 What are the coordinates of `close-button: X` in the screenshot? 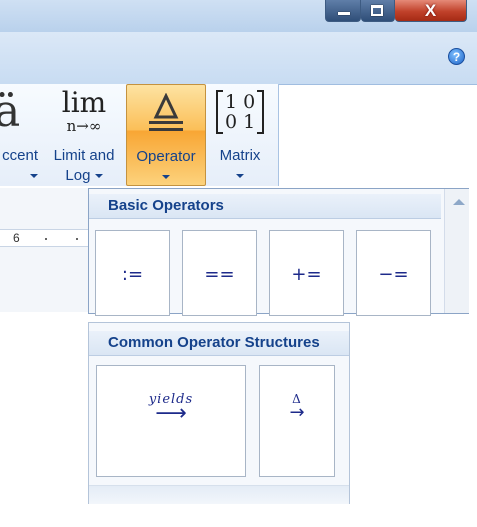 It's located at (431, 11).